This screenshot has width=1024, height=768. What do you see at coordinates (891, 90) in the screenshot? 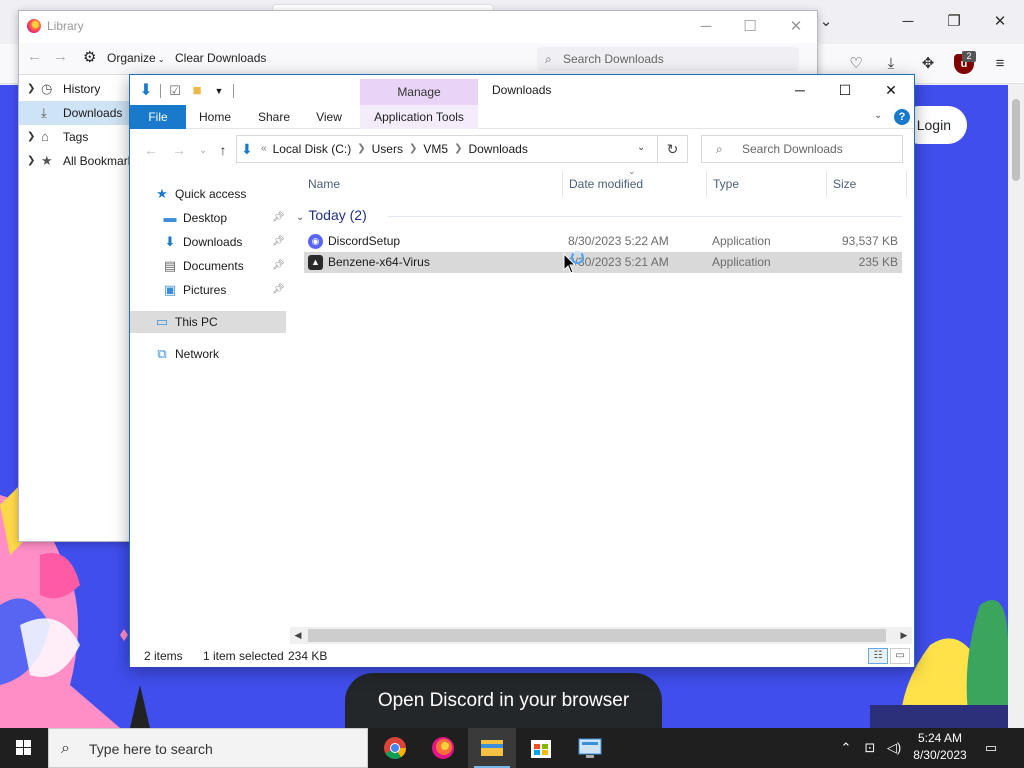
I see `explorer-close-icon: ✕` at bounding box center [891, 90].